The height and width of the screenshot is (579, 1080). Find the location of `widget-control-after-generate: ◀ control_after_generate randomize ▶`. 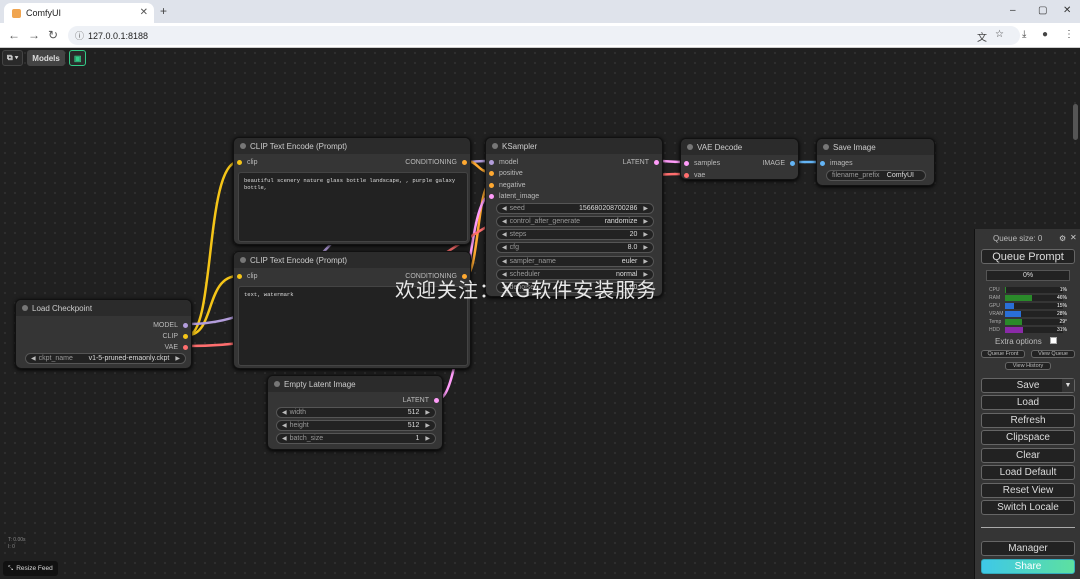

widget-control-after-generate: ◀ control_after_generate randomize ▶ is located at coordinates (575, 221).